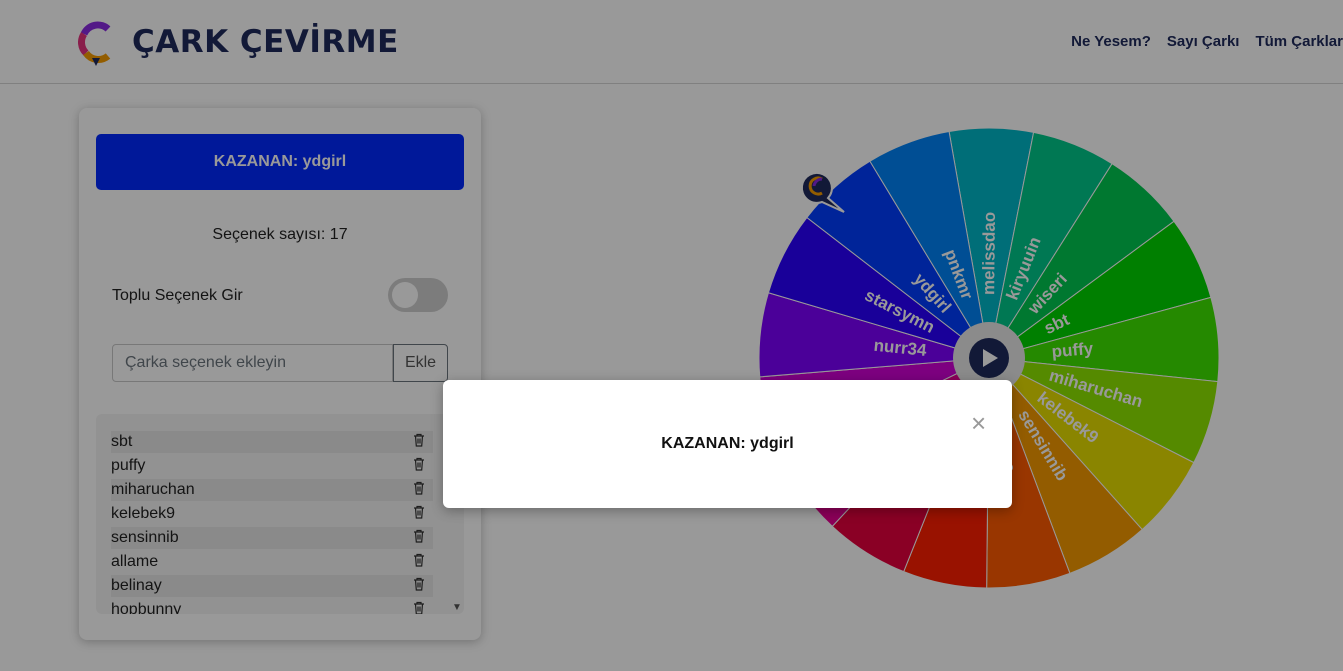 The height and width of the screenshot is (671, 1343). What do you see at coordinates (978, 423) in the screenshot?
I see `close-icon: ×` at bounding box center [978, 423].